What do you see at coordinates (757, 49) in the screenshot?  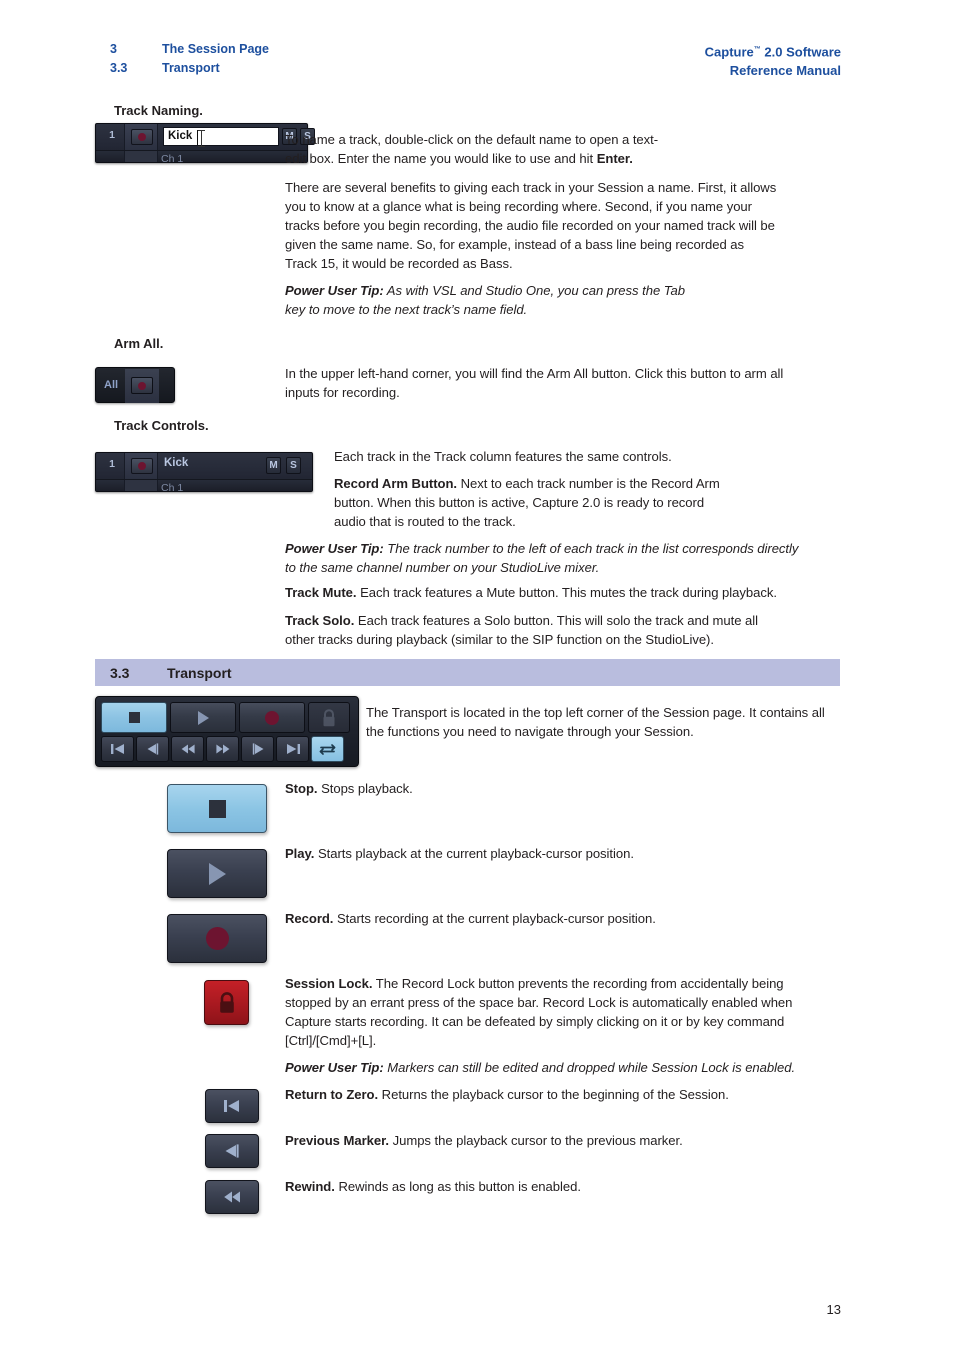 I see `trademark-icon: ™` at bounding box center [757, 49].